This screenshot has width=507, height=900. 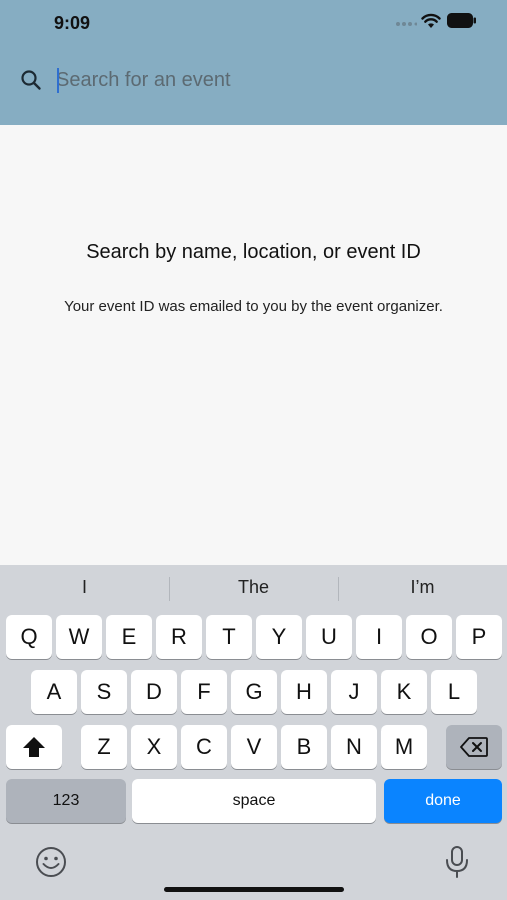 I want to click on key-s: S, so click(x=104, y=692).